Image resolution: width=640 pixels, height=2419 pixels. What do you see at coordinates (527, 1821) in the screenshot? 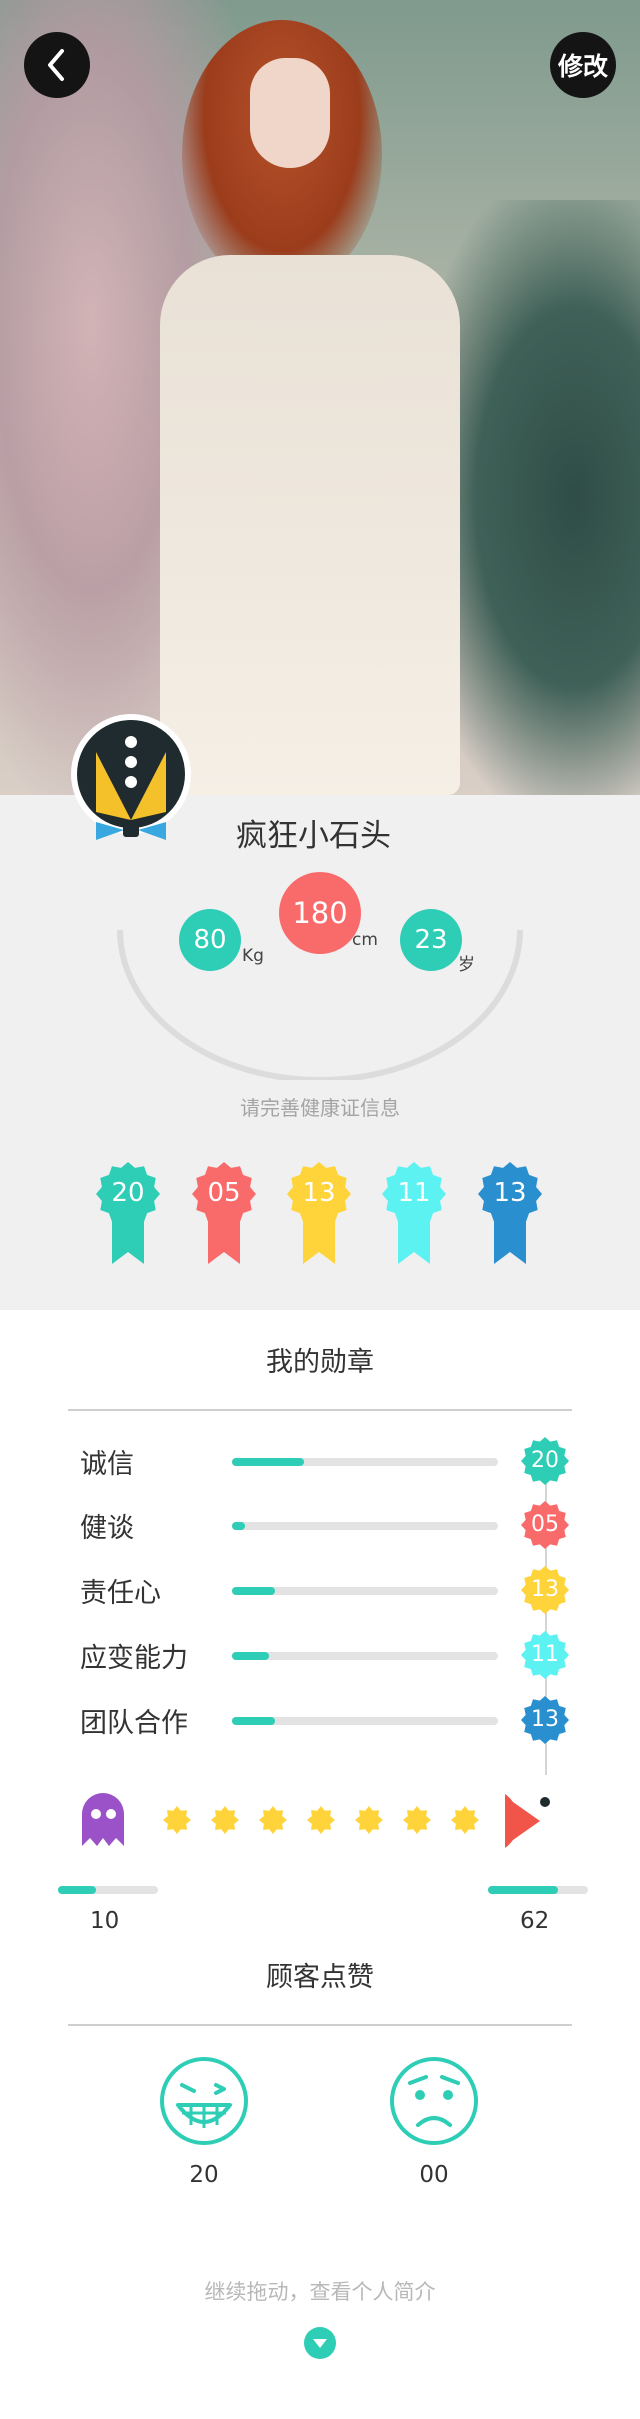
I see `pacman-icon` at bounding box center [527, 1821].